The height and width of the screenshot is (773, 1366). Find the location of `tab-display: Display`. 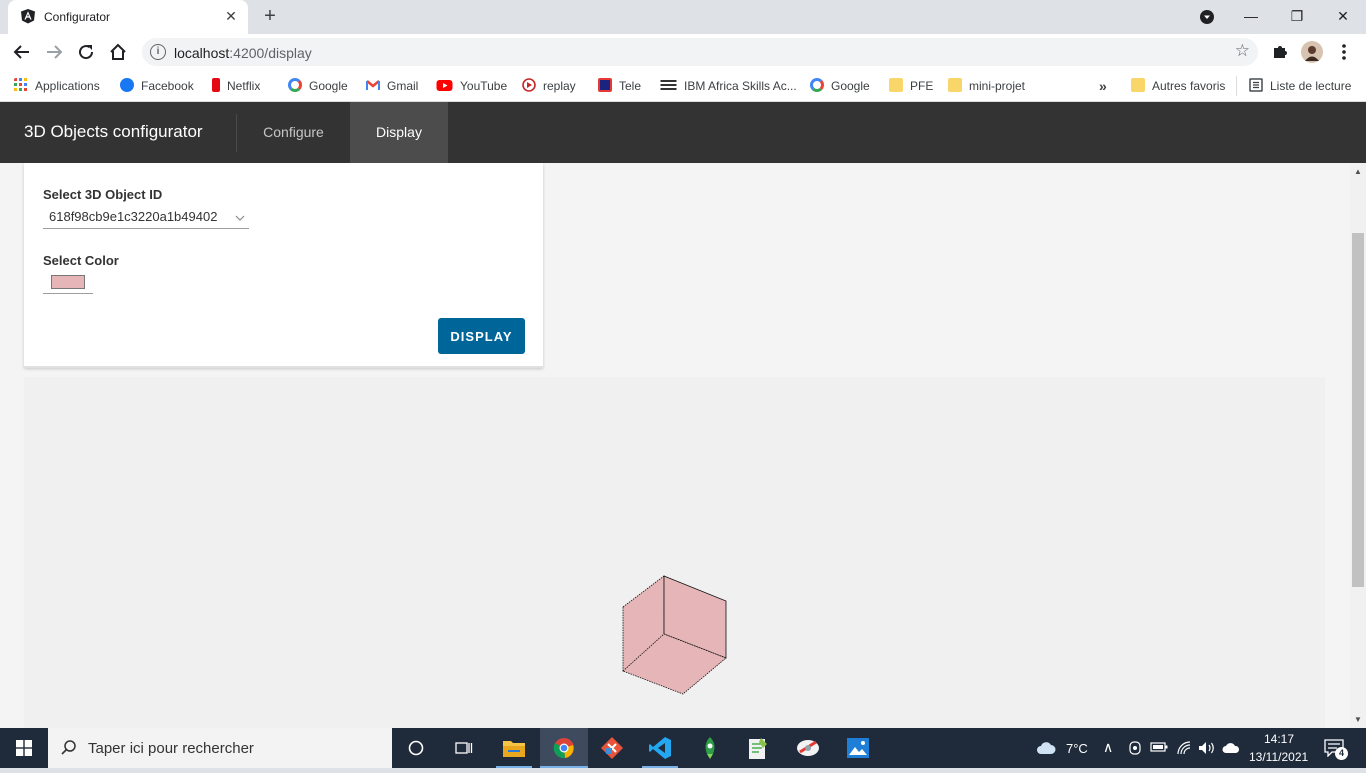

tab-display: Display is located at coordinates (399, 132).